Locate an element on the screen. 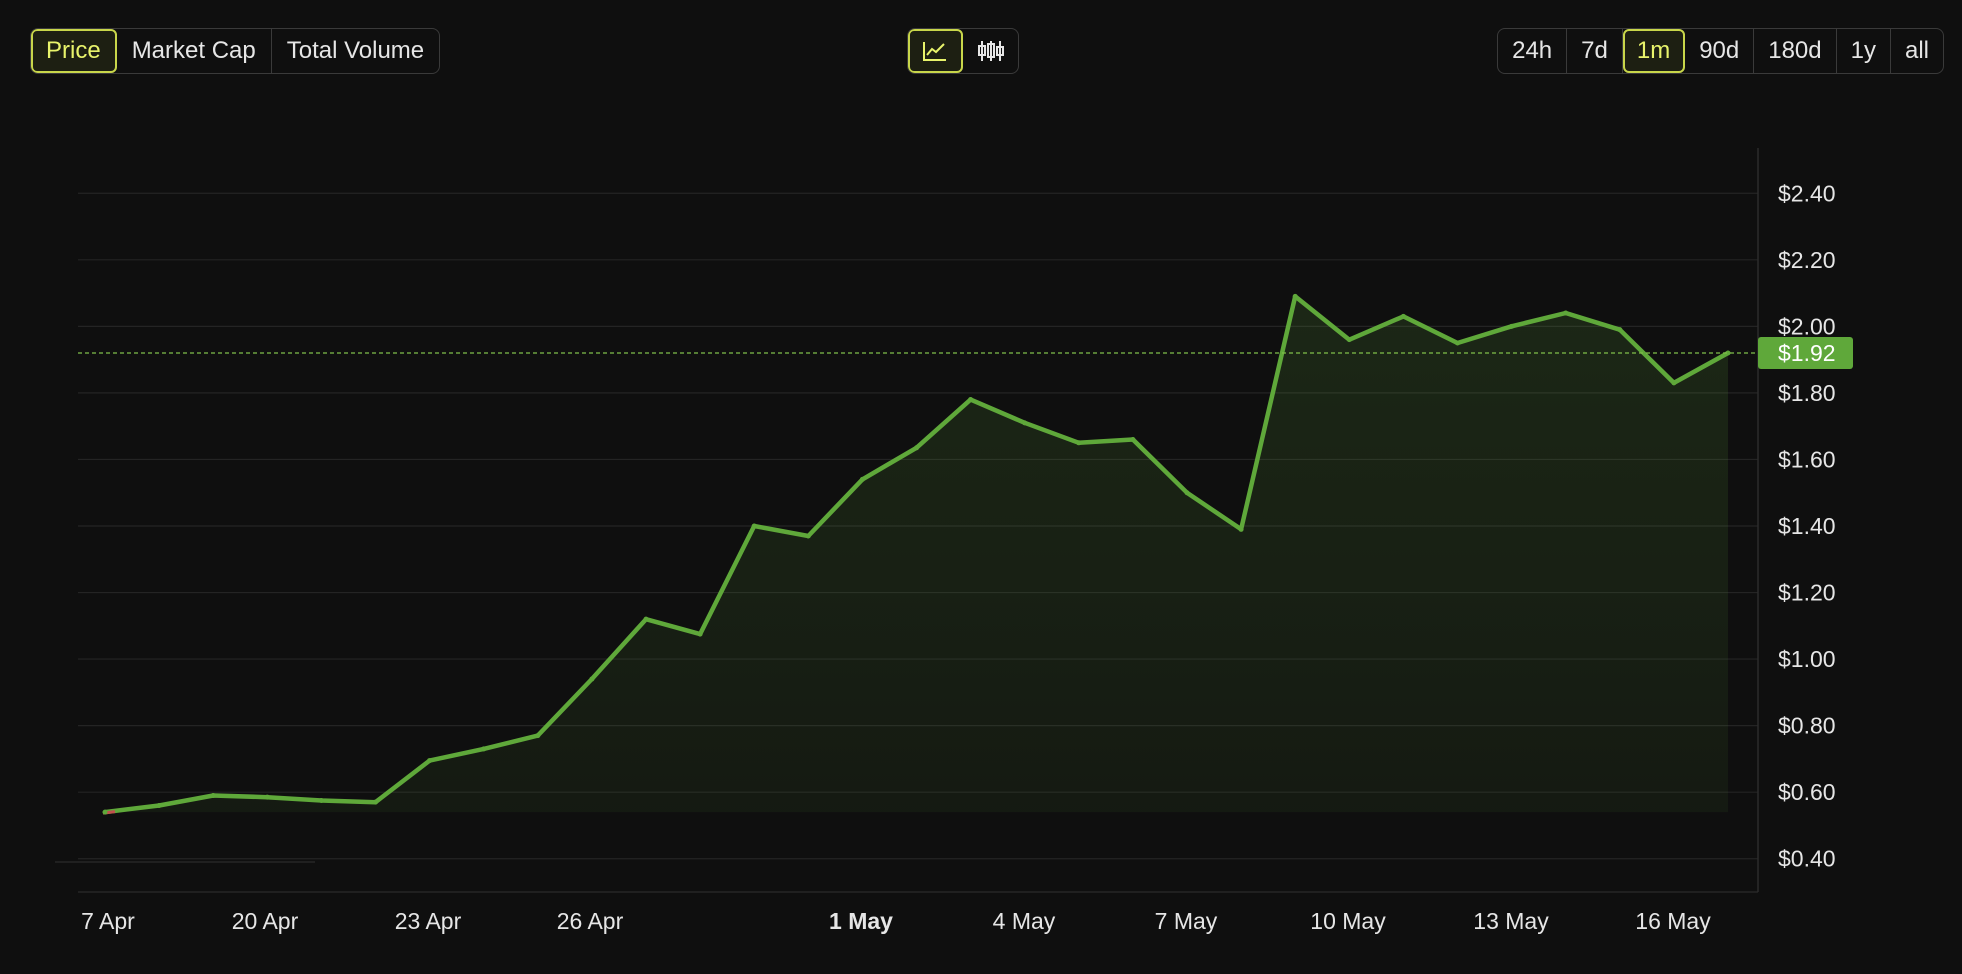 The image size is (1962, 974). y-tick-label: $2.40 is located at coordinates (1807, 193).